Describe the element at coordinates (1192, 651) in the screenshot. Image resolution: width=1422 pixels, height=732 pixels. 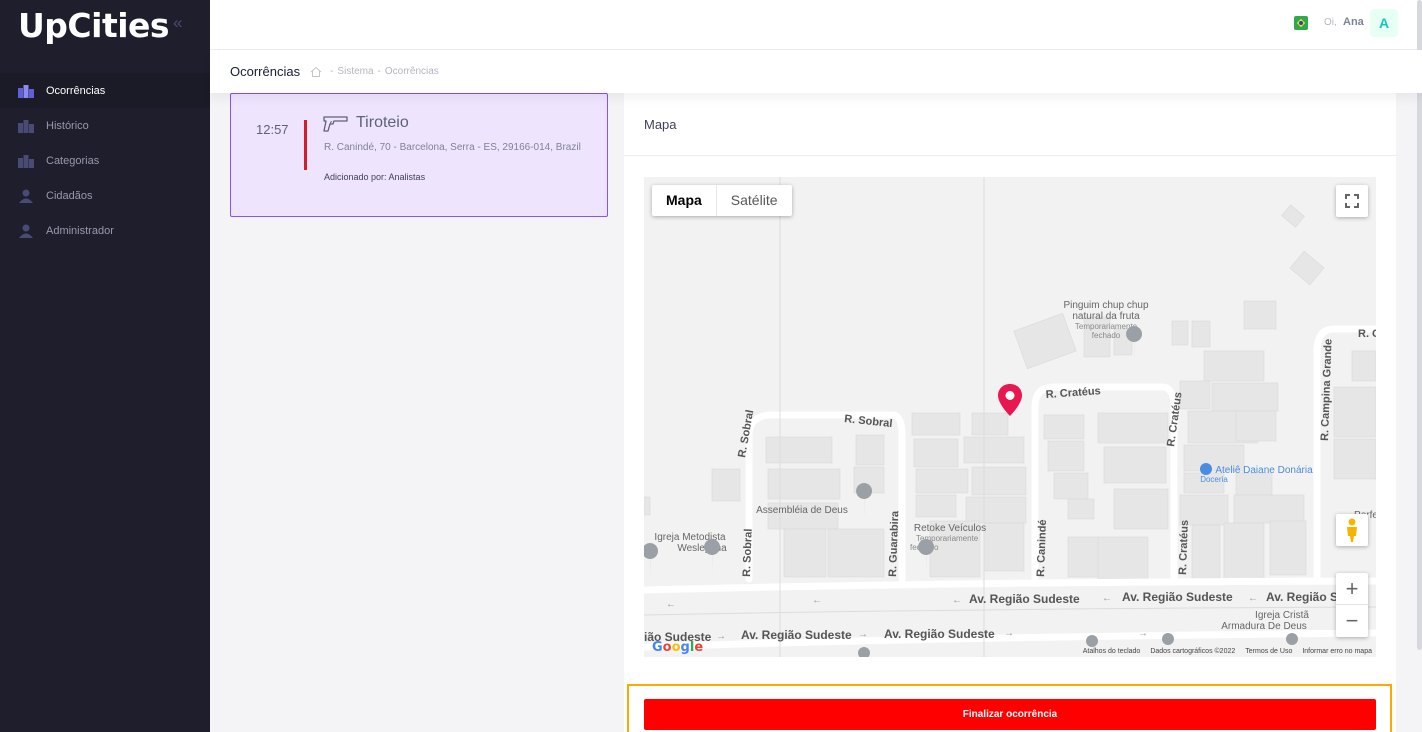
I see `map-footer-link: Dados cartográficos ©2022` at that location.